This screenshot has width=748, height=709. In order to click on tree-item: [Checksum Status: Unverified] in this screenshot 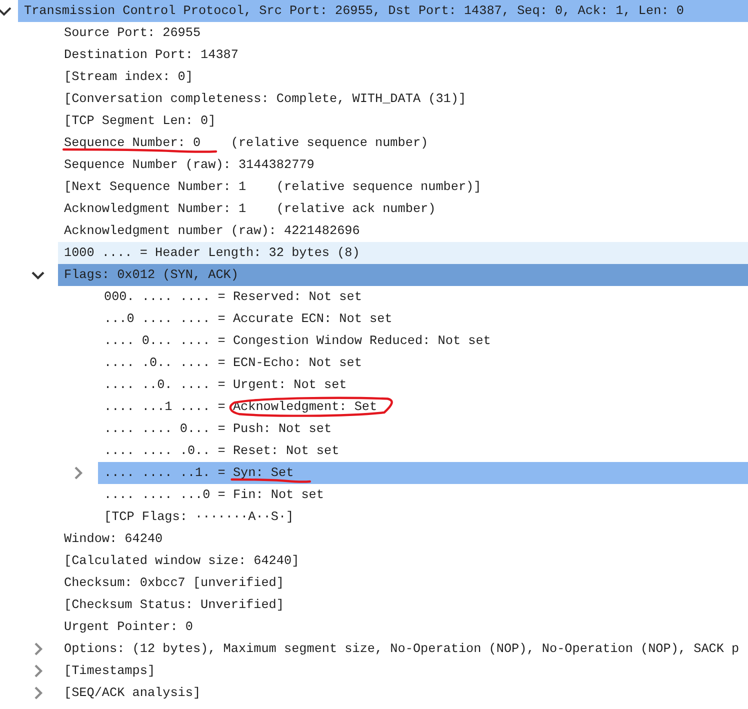, I will do `click(174, 605)`.